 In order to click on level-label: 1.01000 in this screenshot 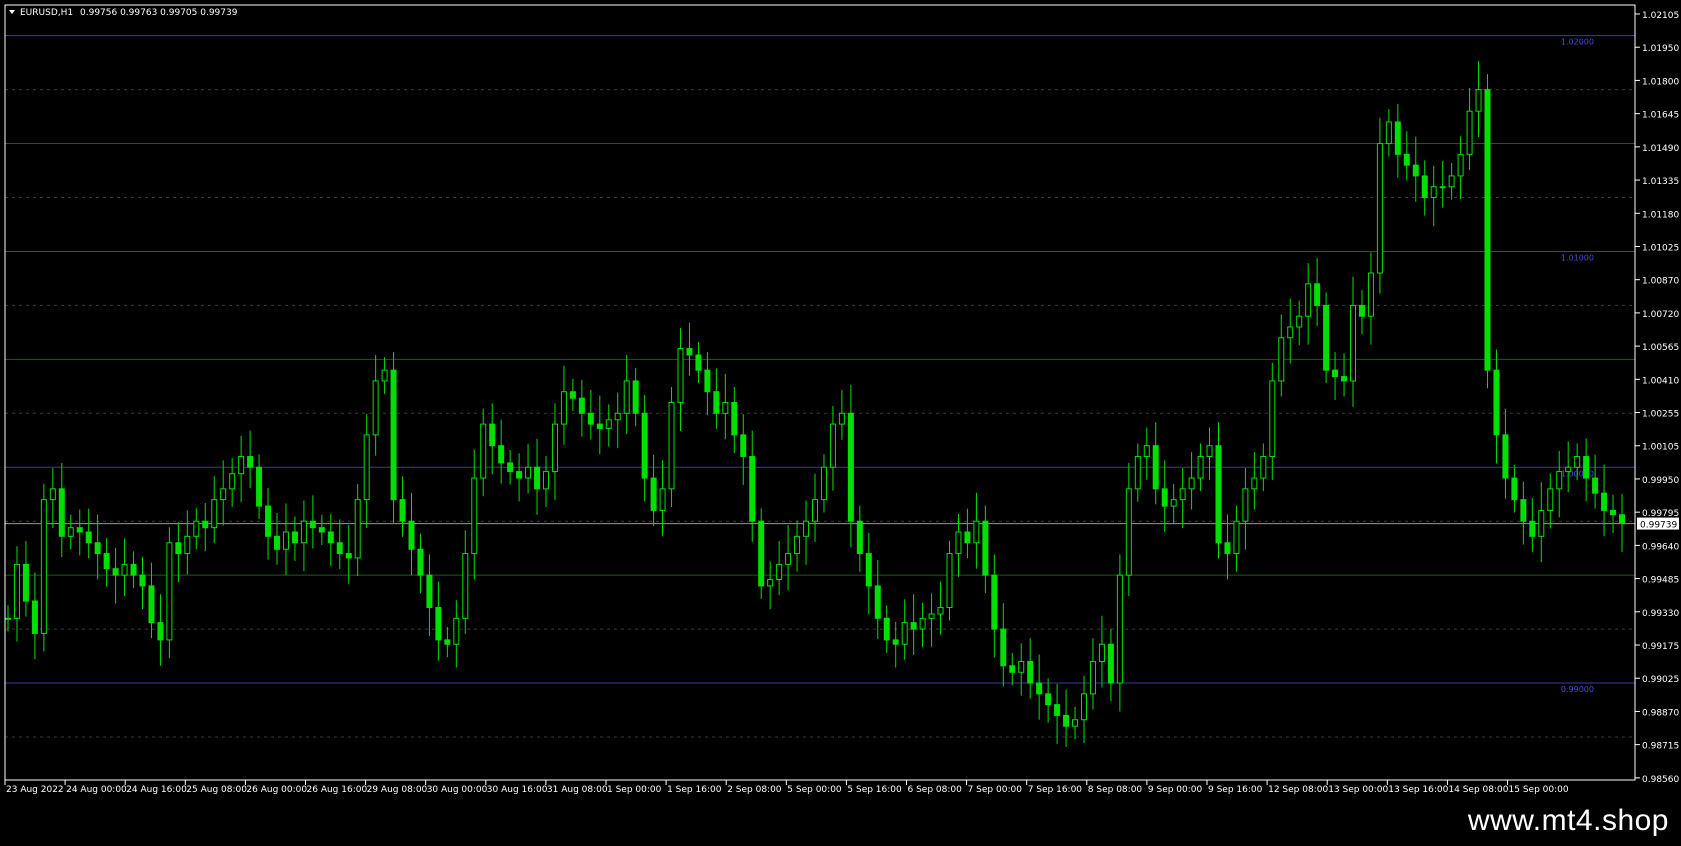, I will do `click(1577, 257)`.